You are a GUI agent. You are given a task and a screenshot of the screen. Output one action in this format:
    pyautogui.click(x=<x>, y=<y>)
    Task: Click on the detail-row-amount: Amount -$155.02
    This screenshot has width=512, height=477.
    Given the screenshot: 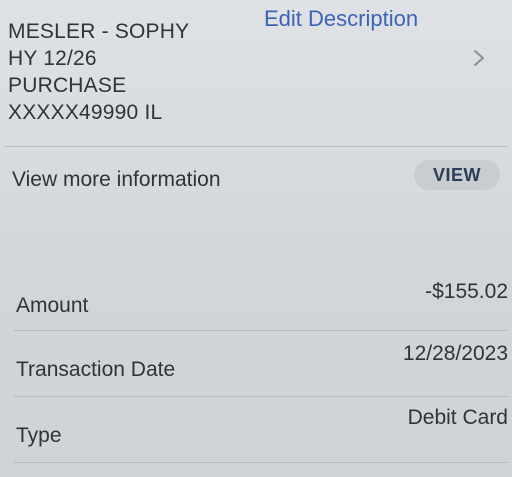 What is the action you would take?
    pyautogui.click(x=256, y=307)
    